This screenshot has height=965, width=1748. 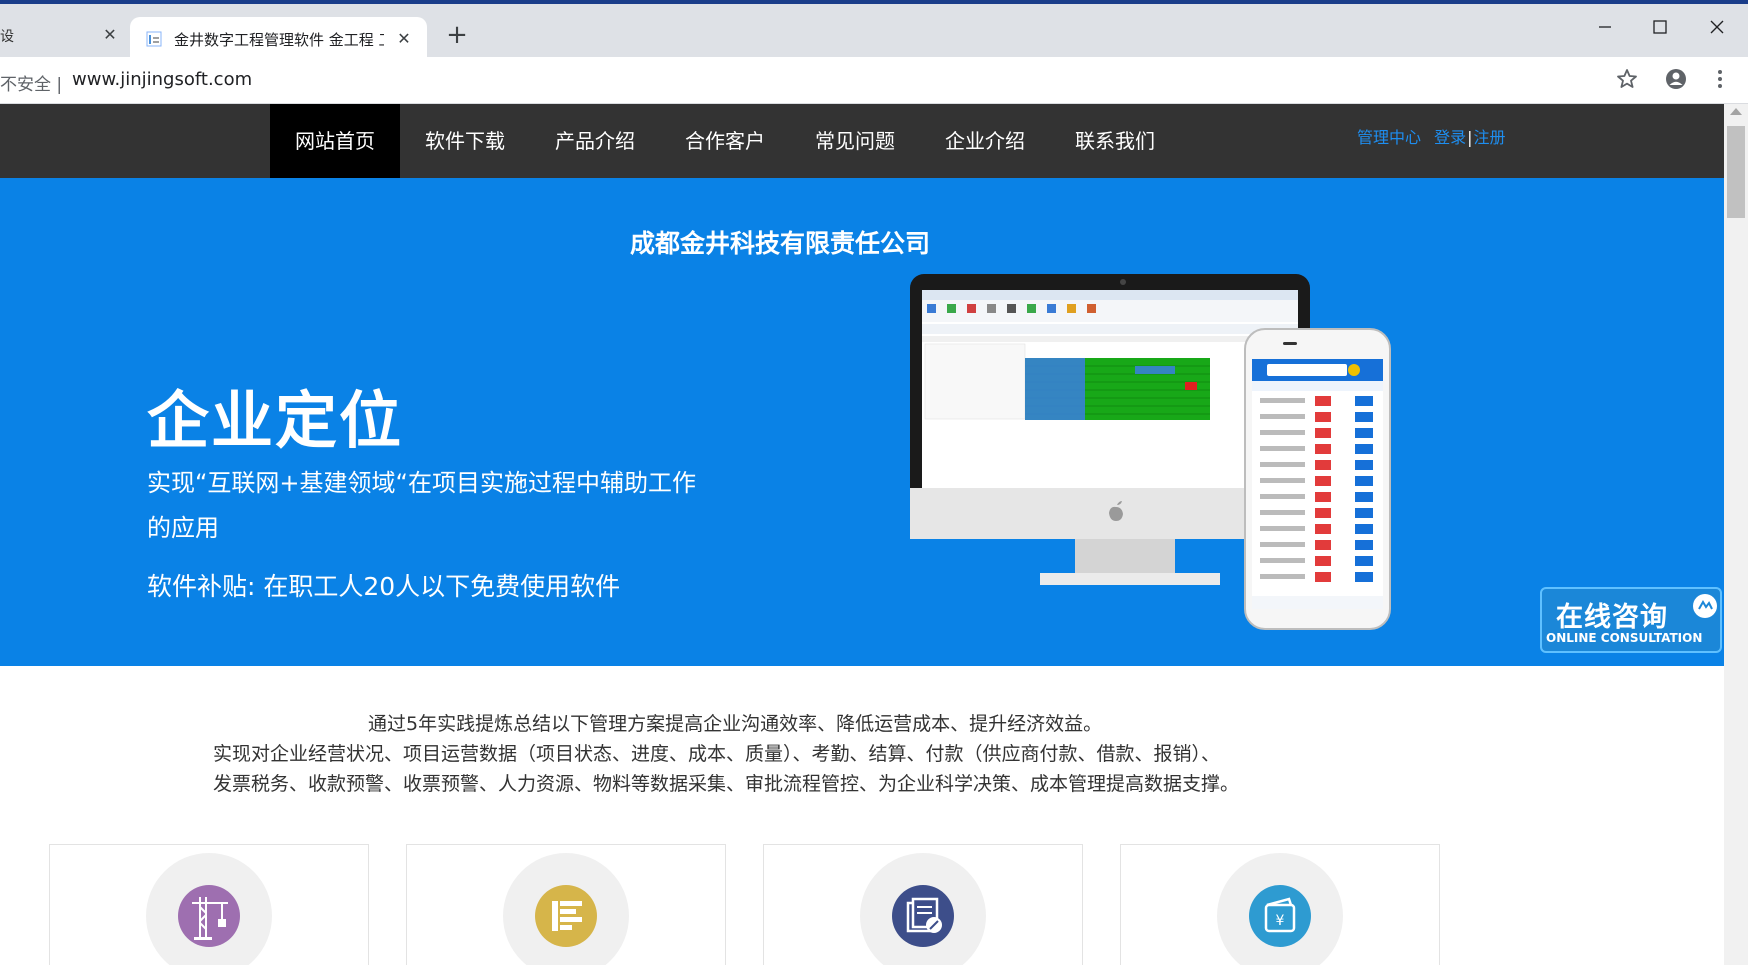 I want to click on nav-item-contact: 联系我们, so click(x=1115, y=141).